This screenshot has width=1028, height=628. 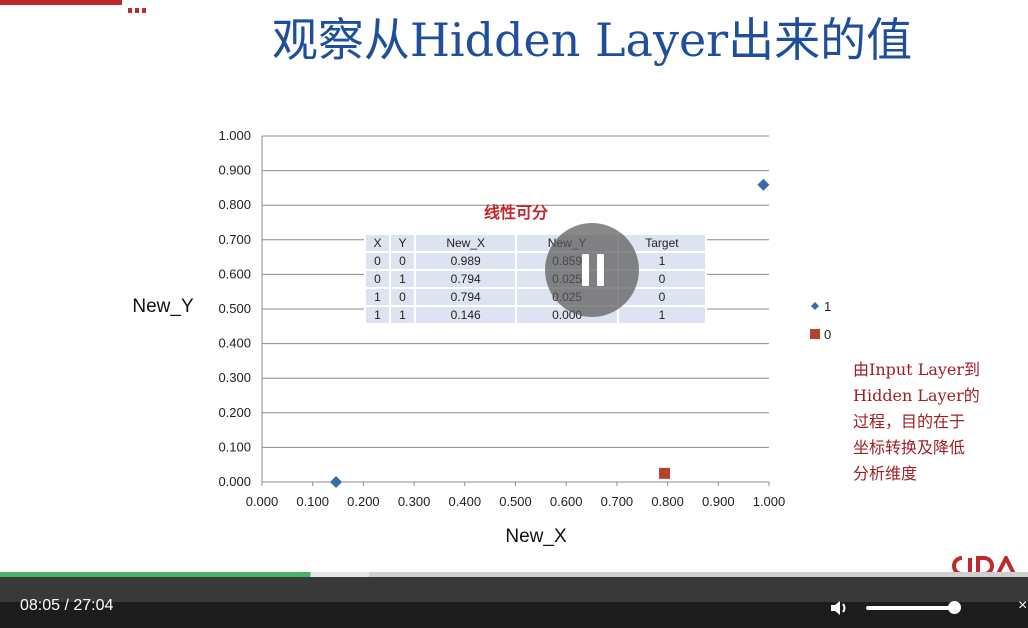 What do you see at coordinates (234, 412) in the screenshot?
I see `y-tick-label: 0.200` at bounding box center [234, 412].